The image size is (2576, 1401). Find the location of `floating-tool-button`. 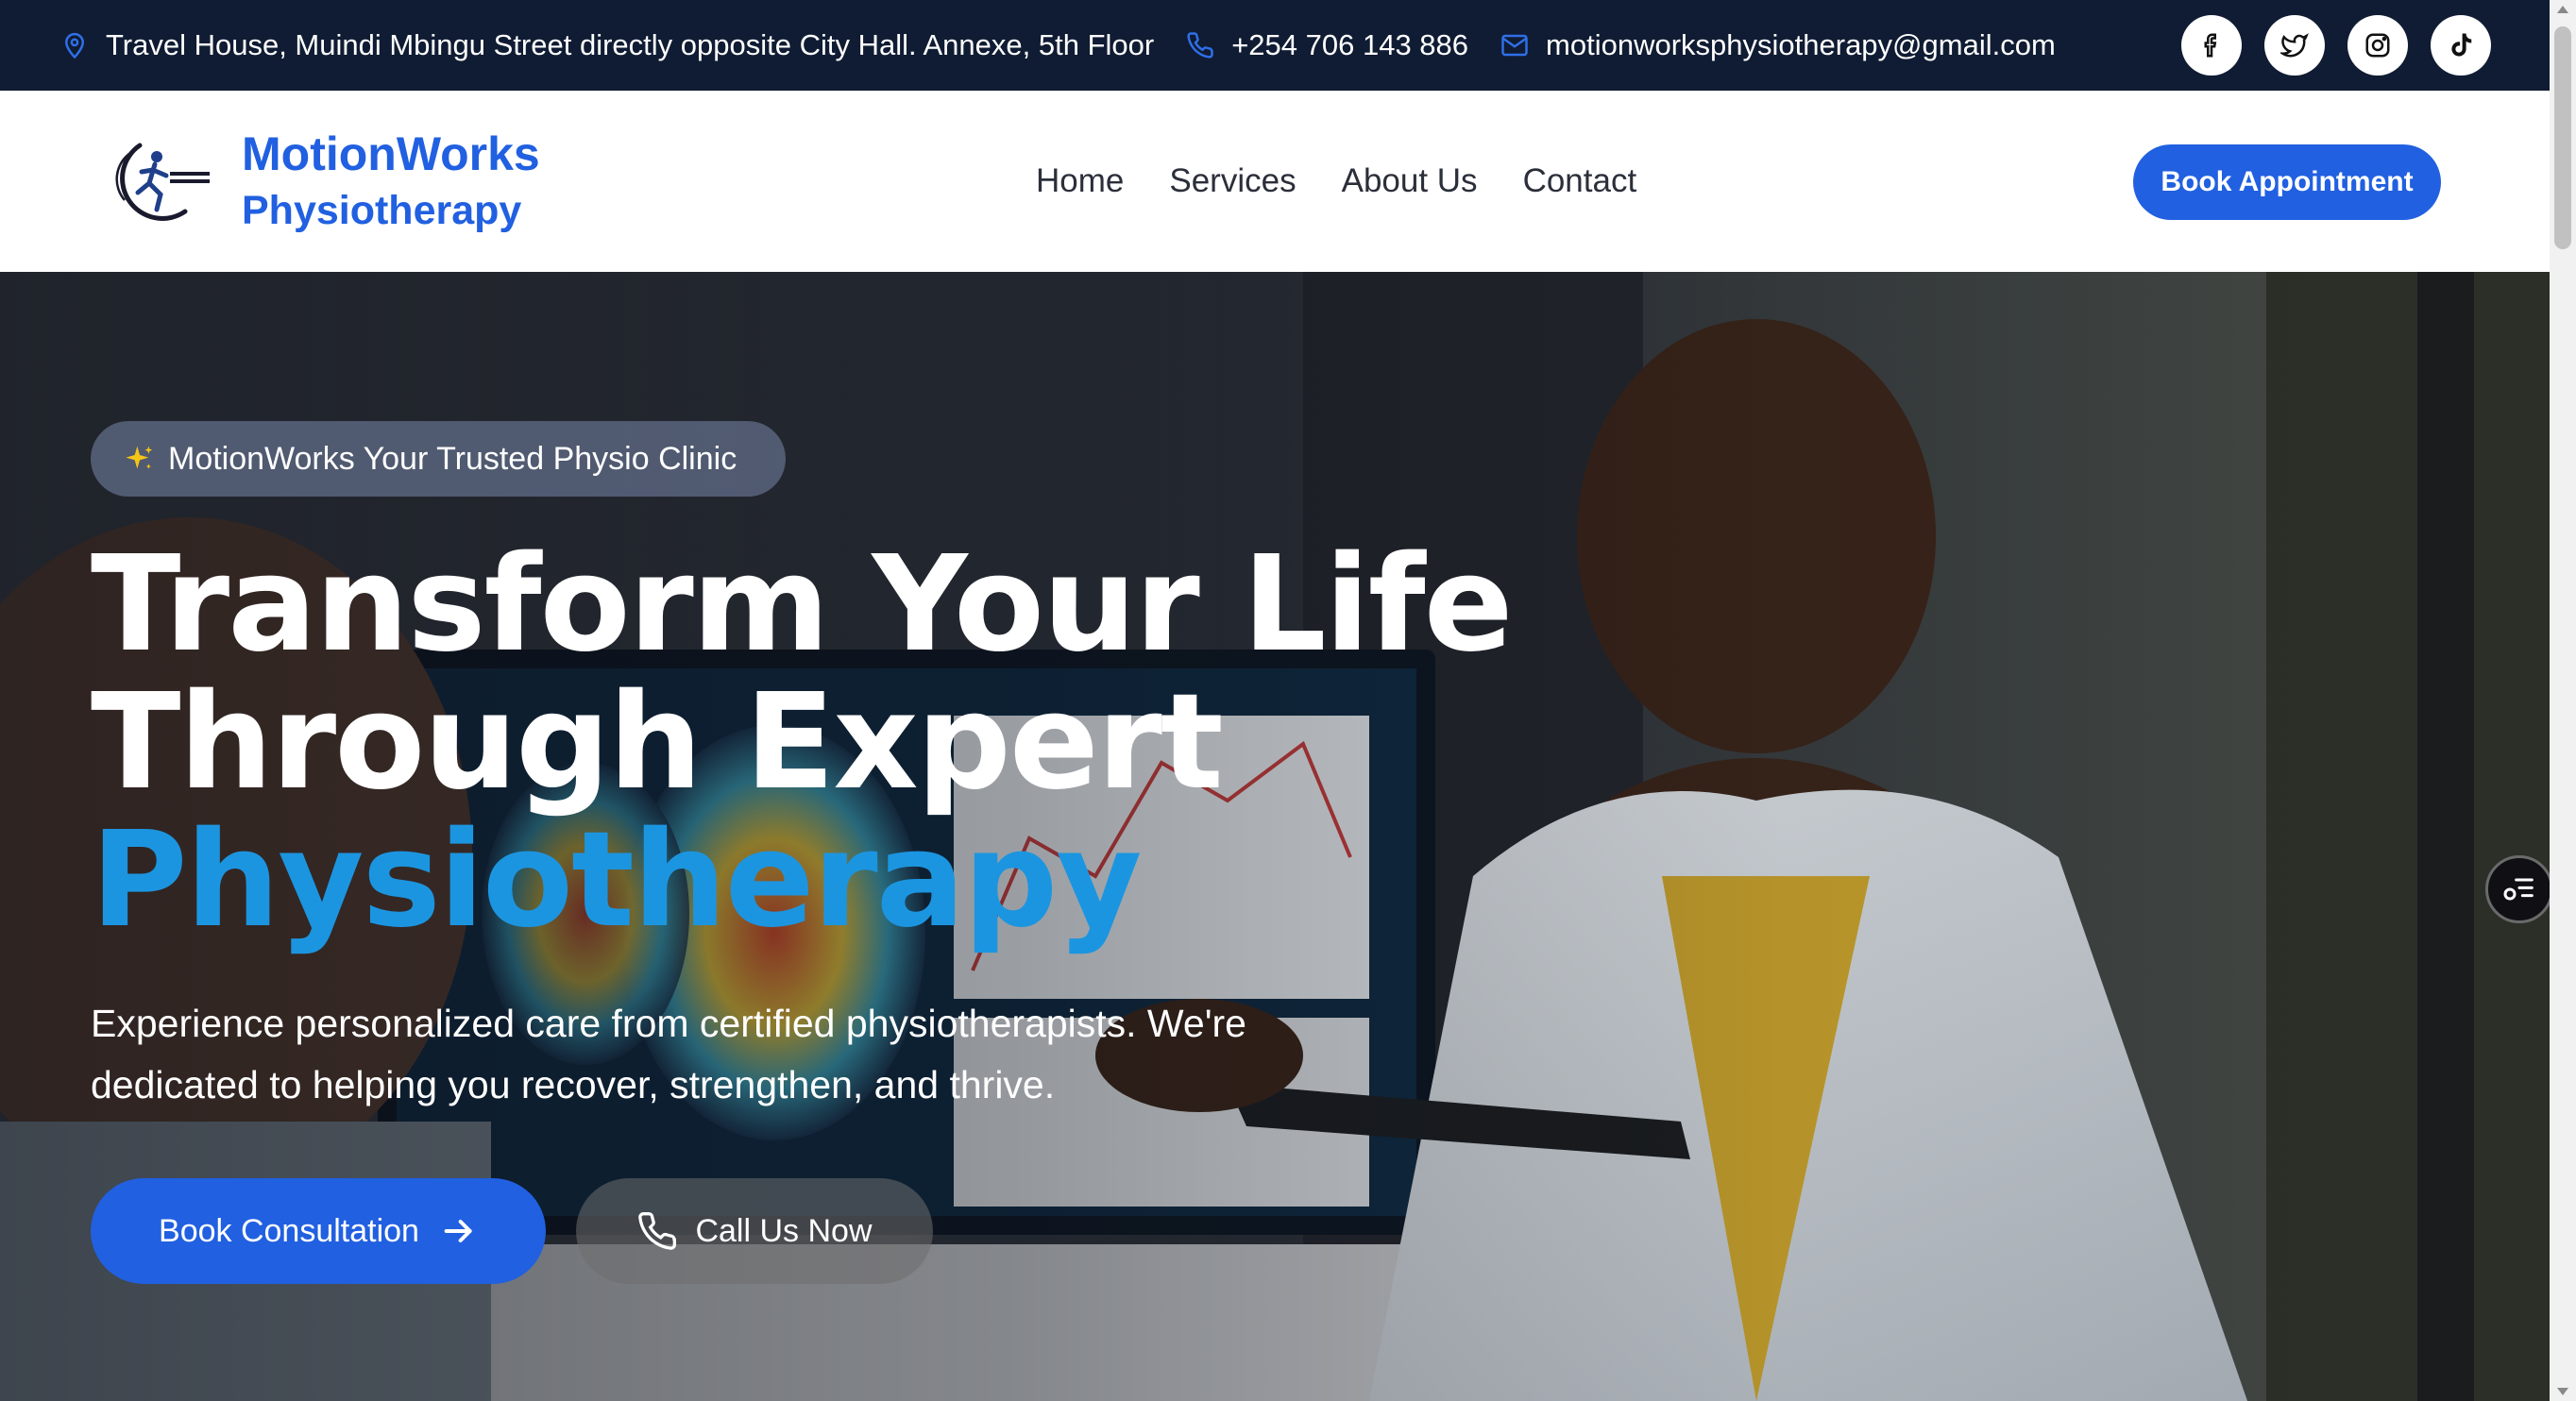

floating-tool-button is located at coordinates (2517, 889).